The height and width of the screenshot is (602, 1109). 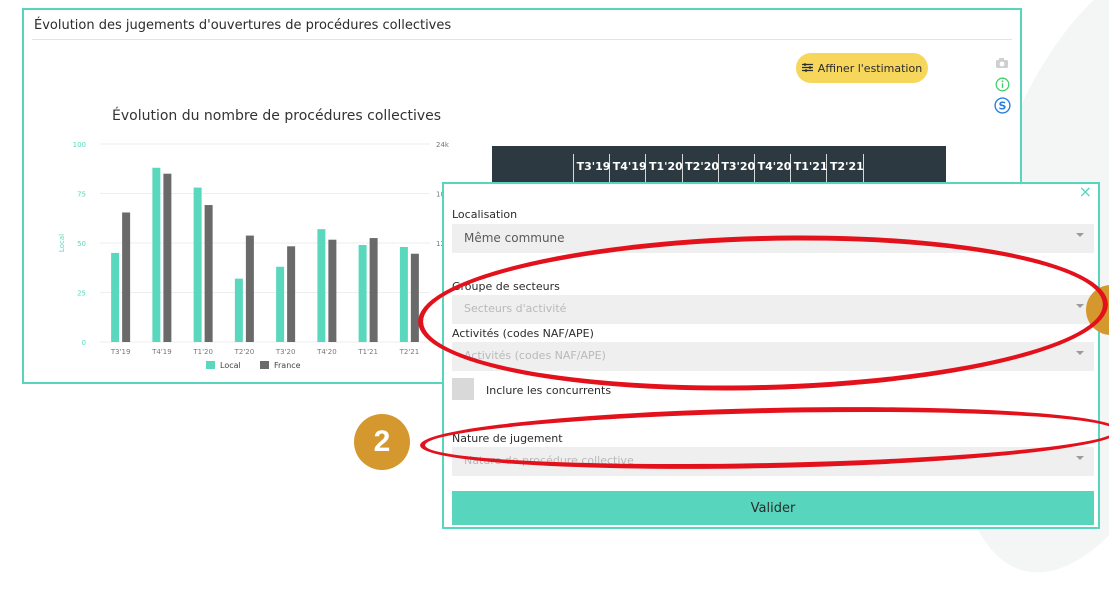 What do you see at coordinates (810, 166) in the screenshot?
I see `column-header: T1'21` at bounding box center [810, 166].